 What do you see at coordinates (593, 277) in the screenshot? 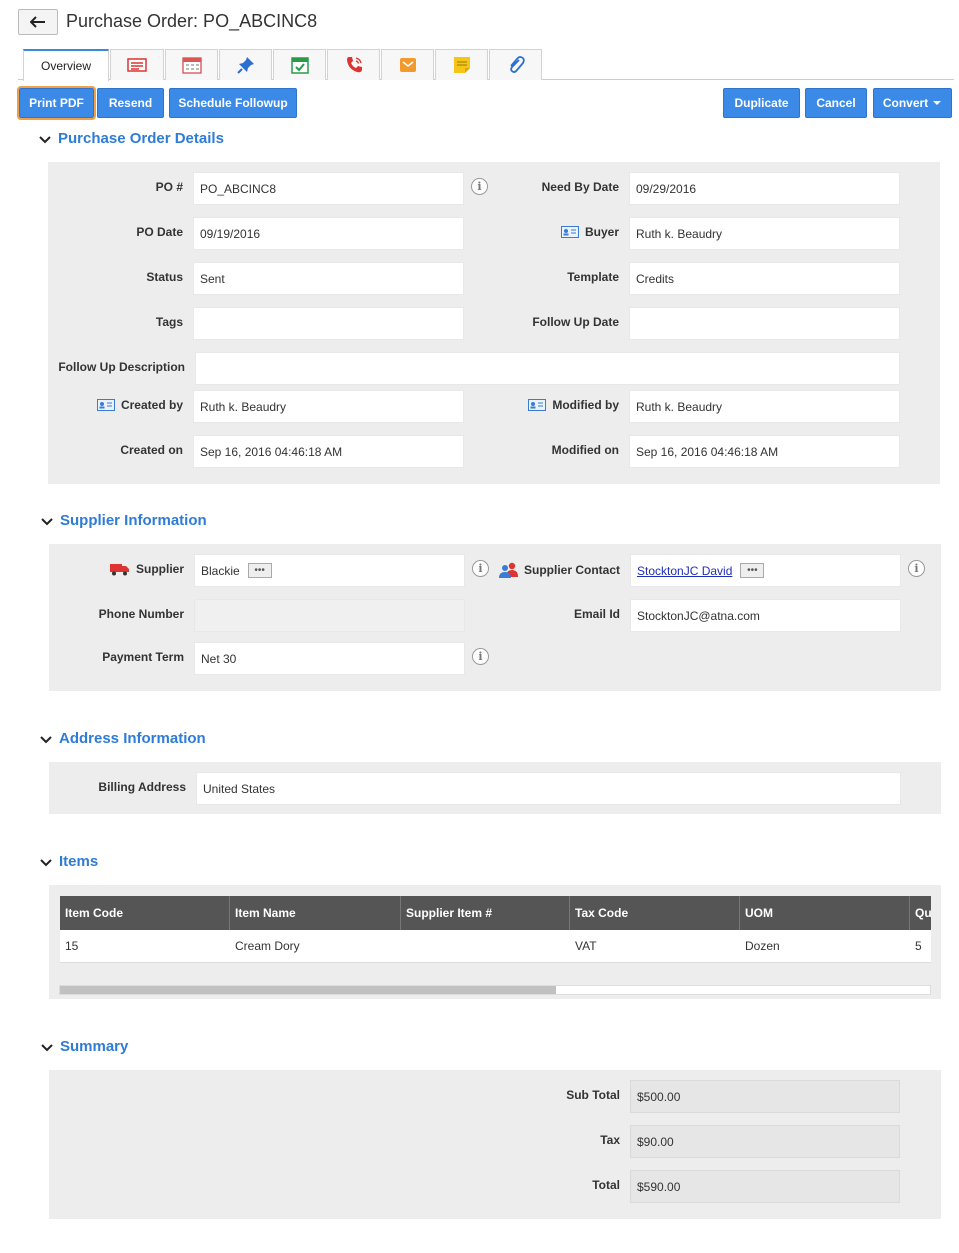
I see `template-label: Template` at bounding box center [593, 277].